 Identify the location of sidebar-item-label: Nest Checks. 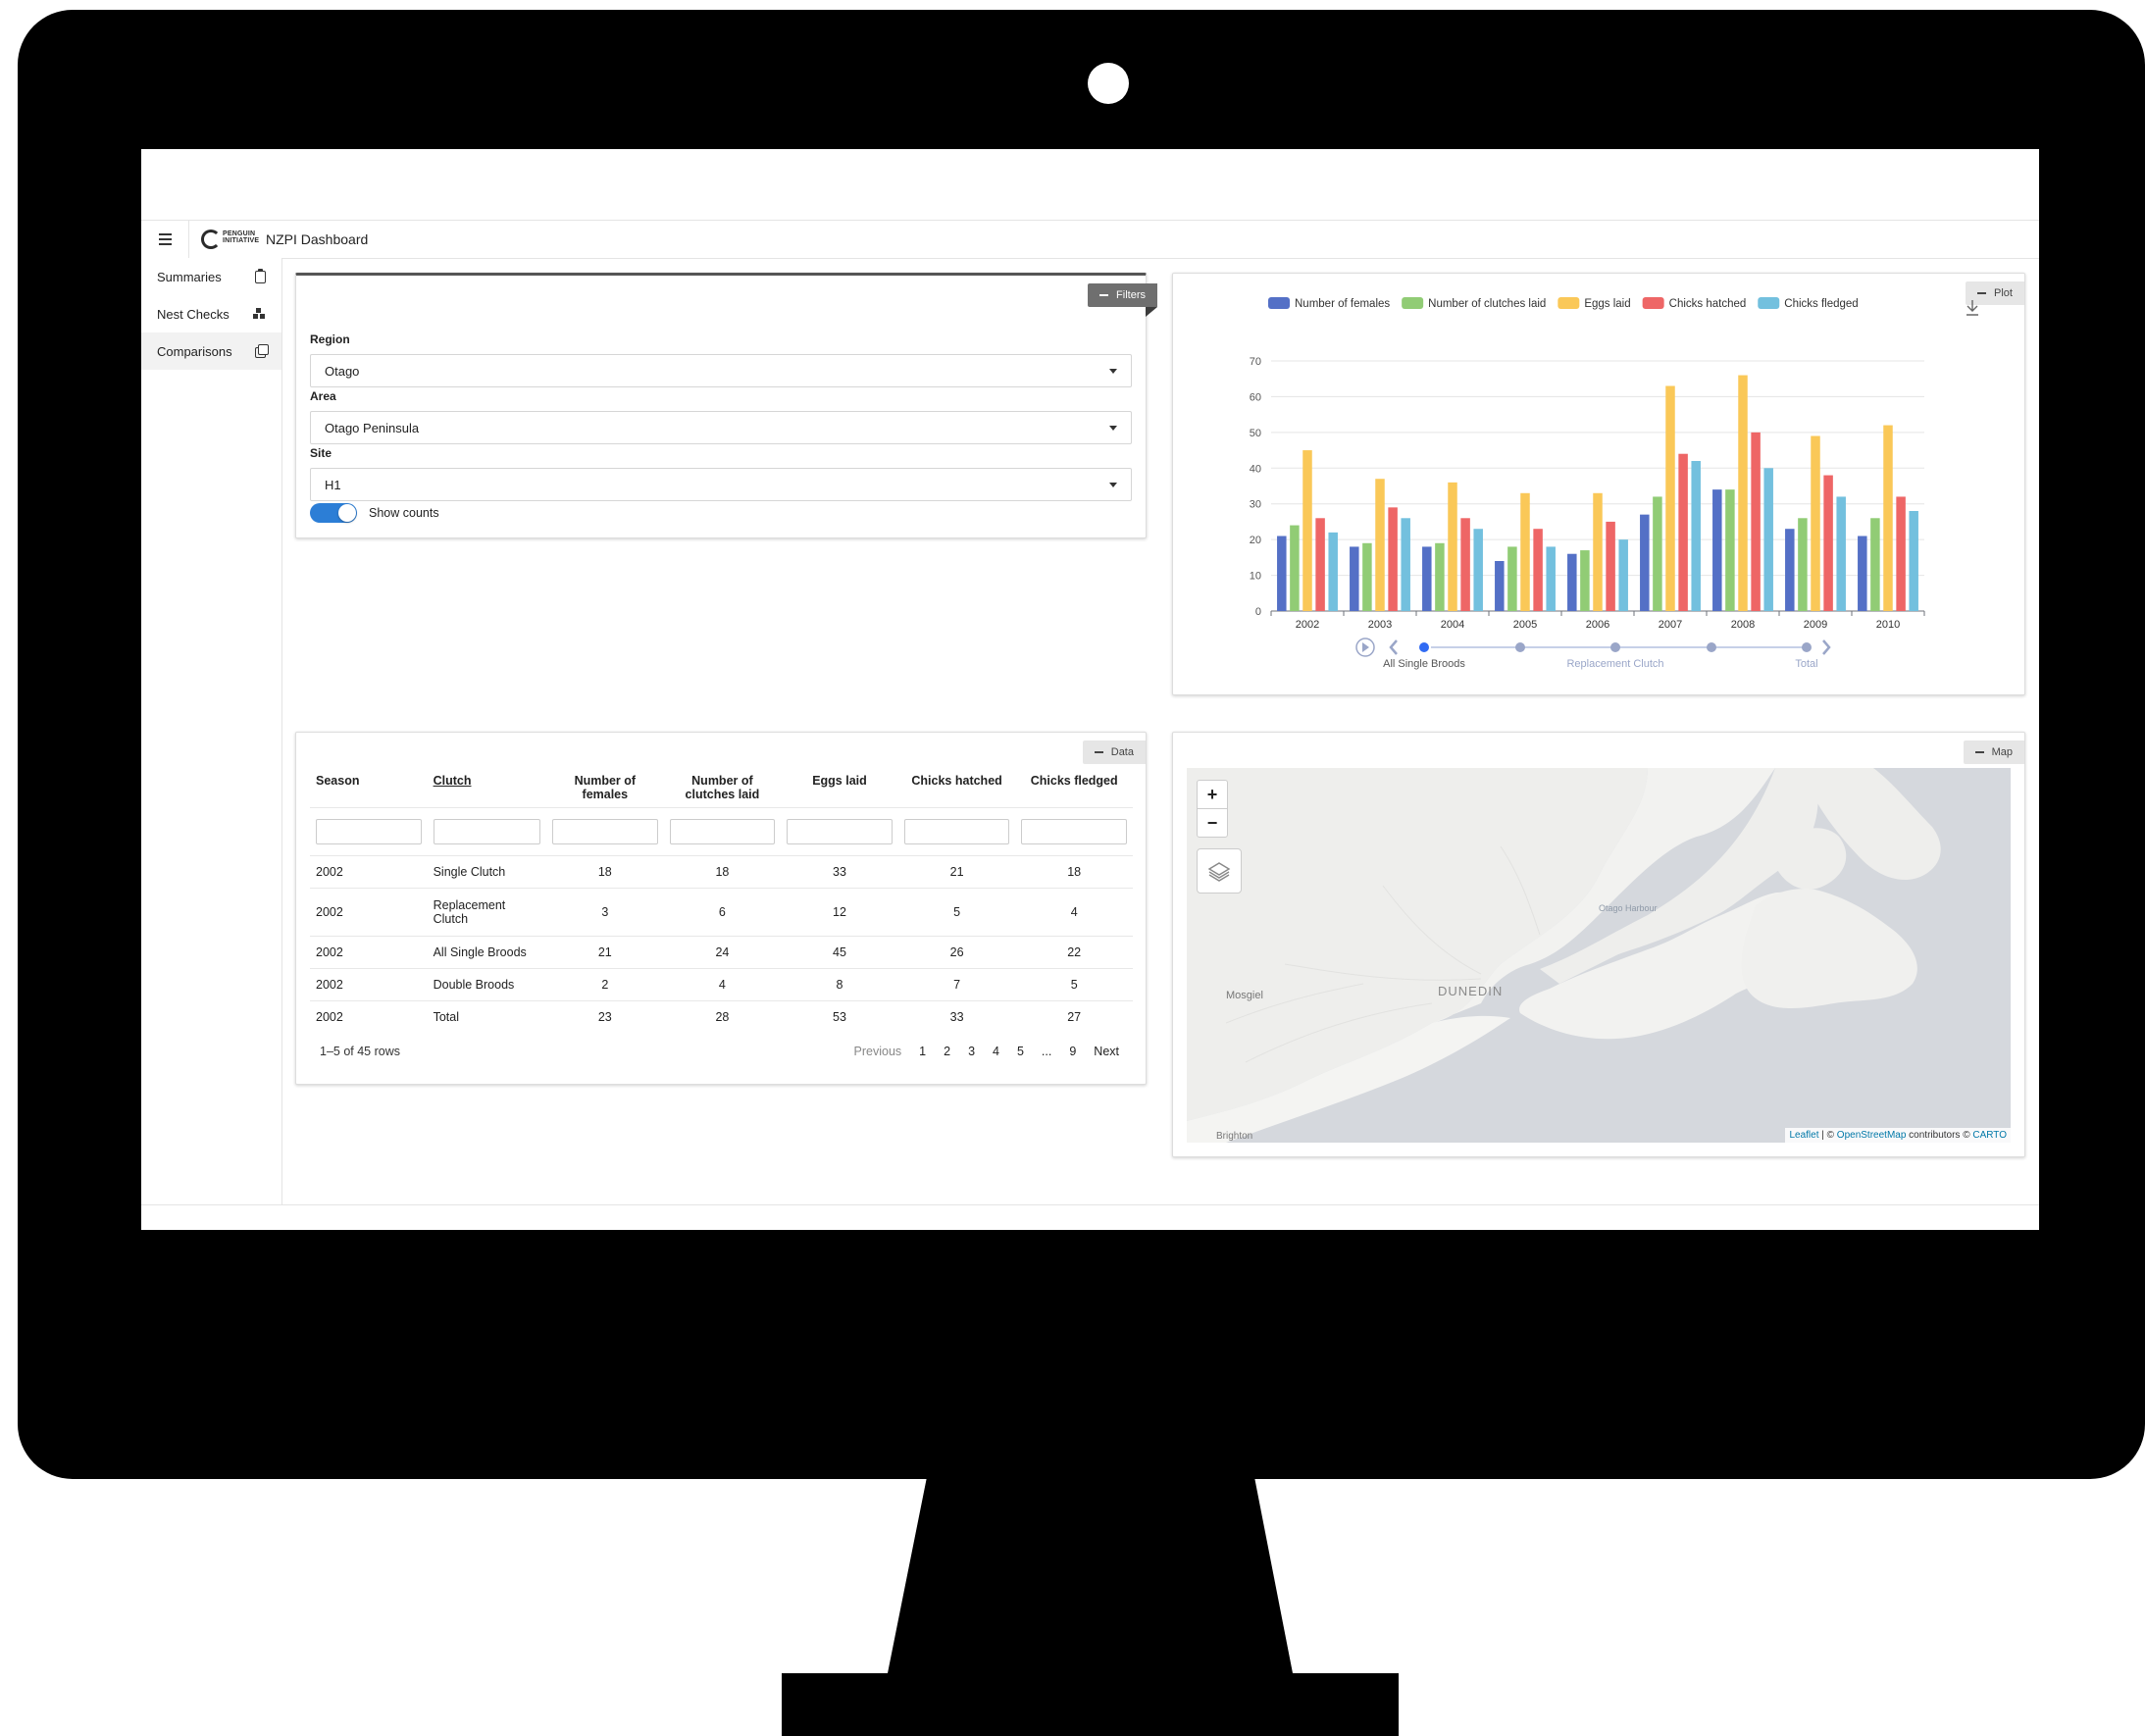
(194, 314).